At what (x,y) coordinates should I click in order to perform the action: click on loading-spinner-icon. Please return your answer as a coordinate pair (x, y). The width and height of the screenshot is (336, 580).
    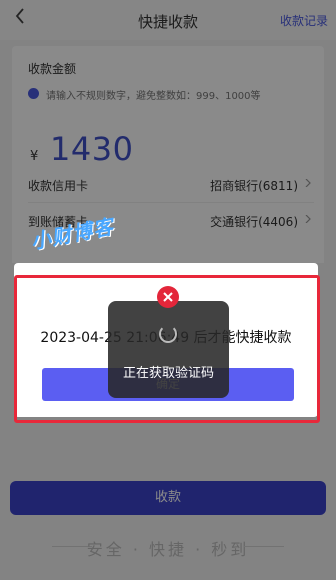
    Looking at the image, I should click on (168, 334).